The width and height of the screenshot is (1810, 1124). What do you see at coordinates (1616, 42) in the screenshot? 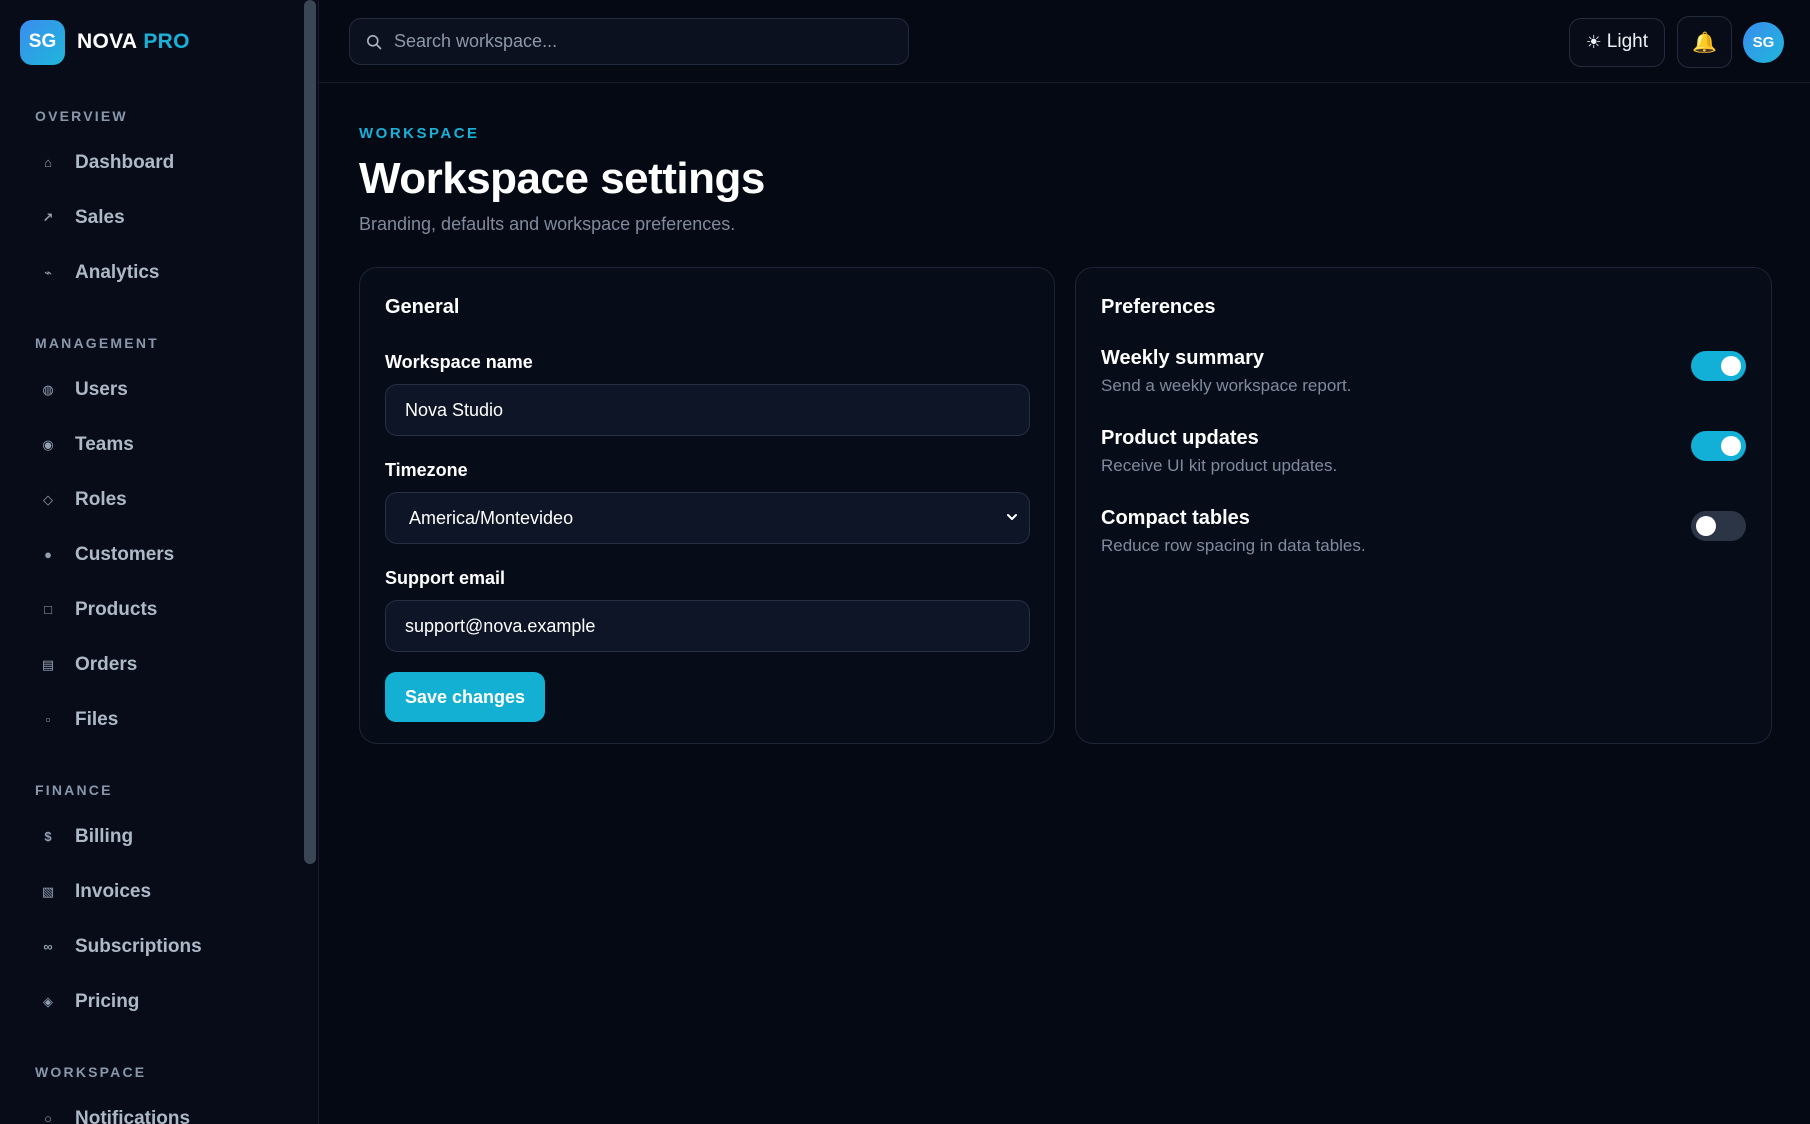
I see `theme-toggle-button: ☀ Light` at bounding box center [1616, 42].